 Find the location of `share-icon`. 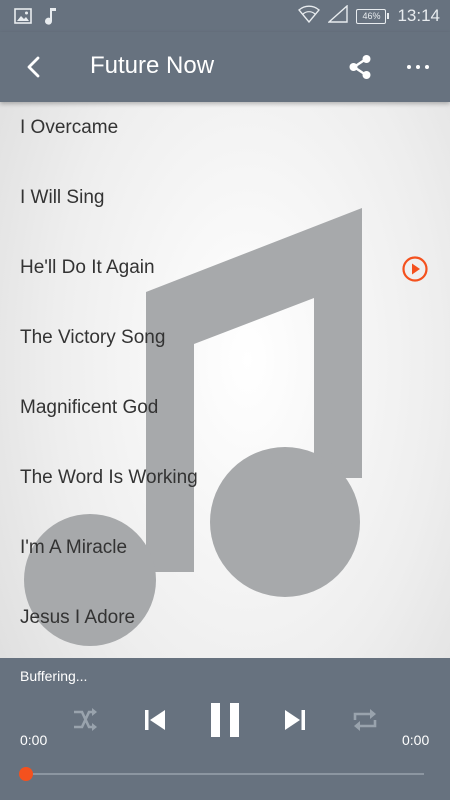

share-icon is located at coordinates (360, 67).